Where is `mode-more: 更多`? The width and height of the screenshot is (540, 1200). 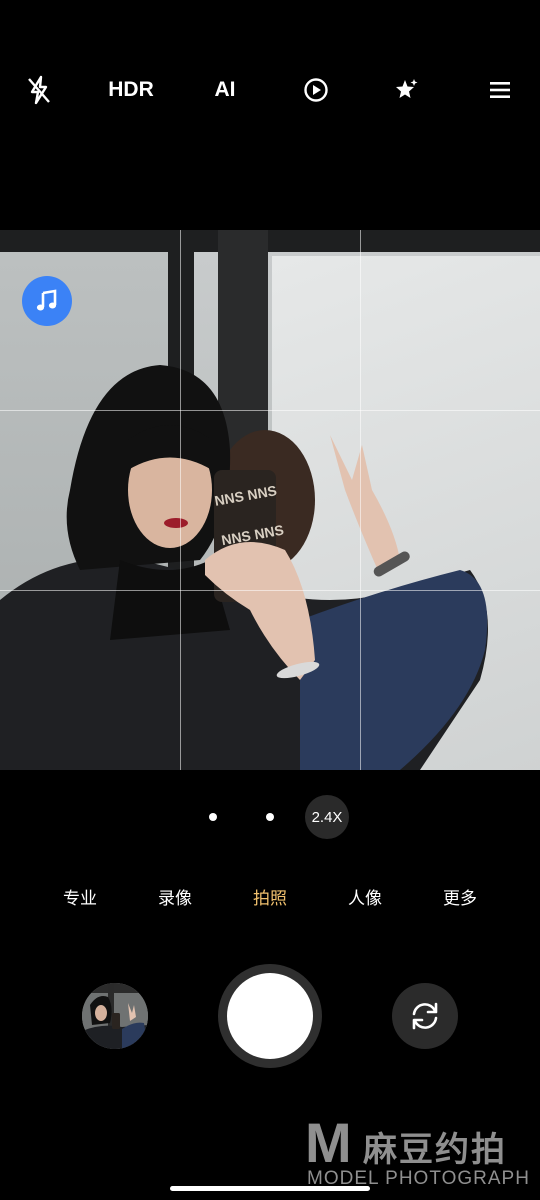 mode-more: 更多 is located at coordinates (460, 896).